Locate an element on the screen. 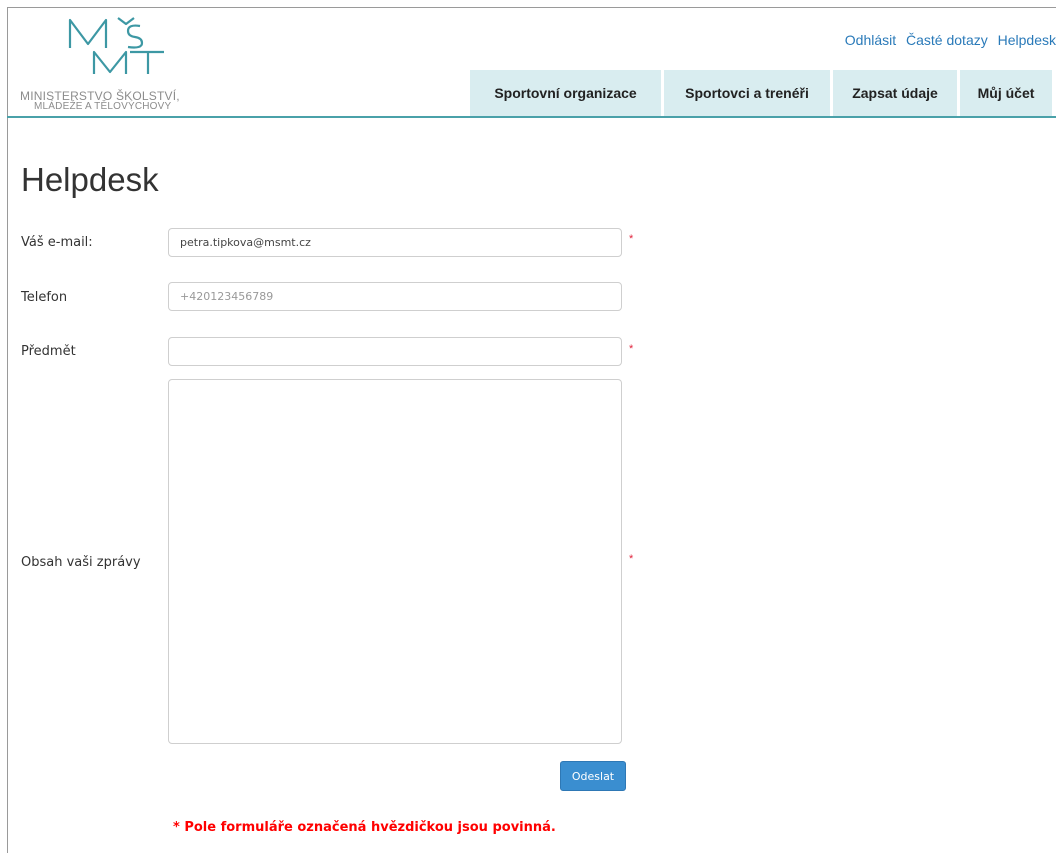 This screenshot has height=853, width=1056. nav-item-muj-ucet: Můj účet is located at coordinates (1006, 93).